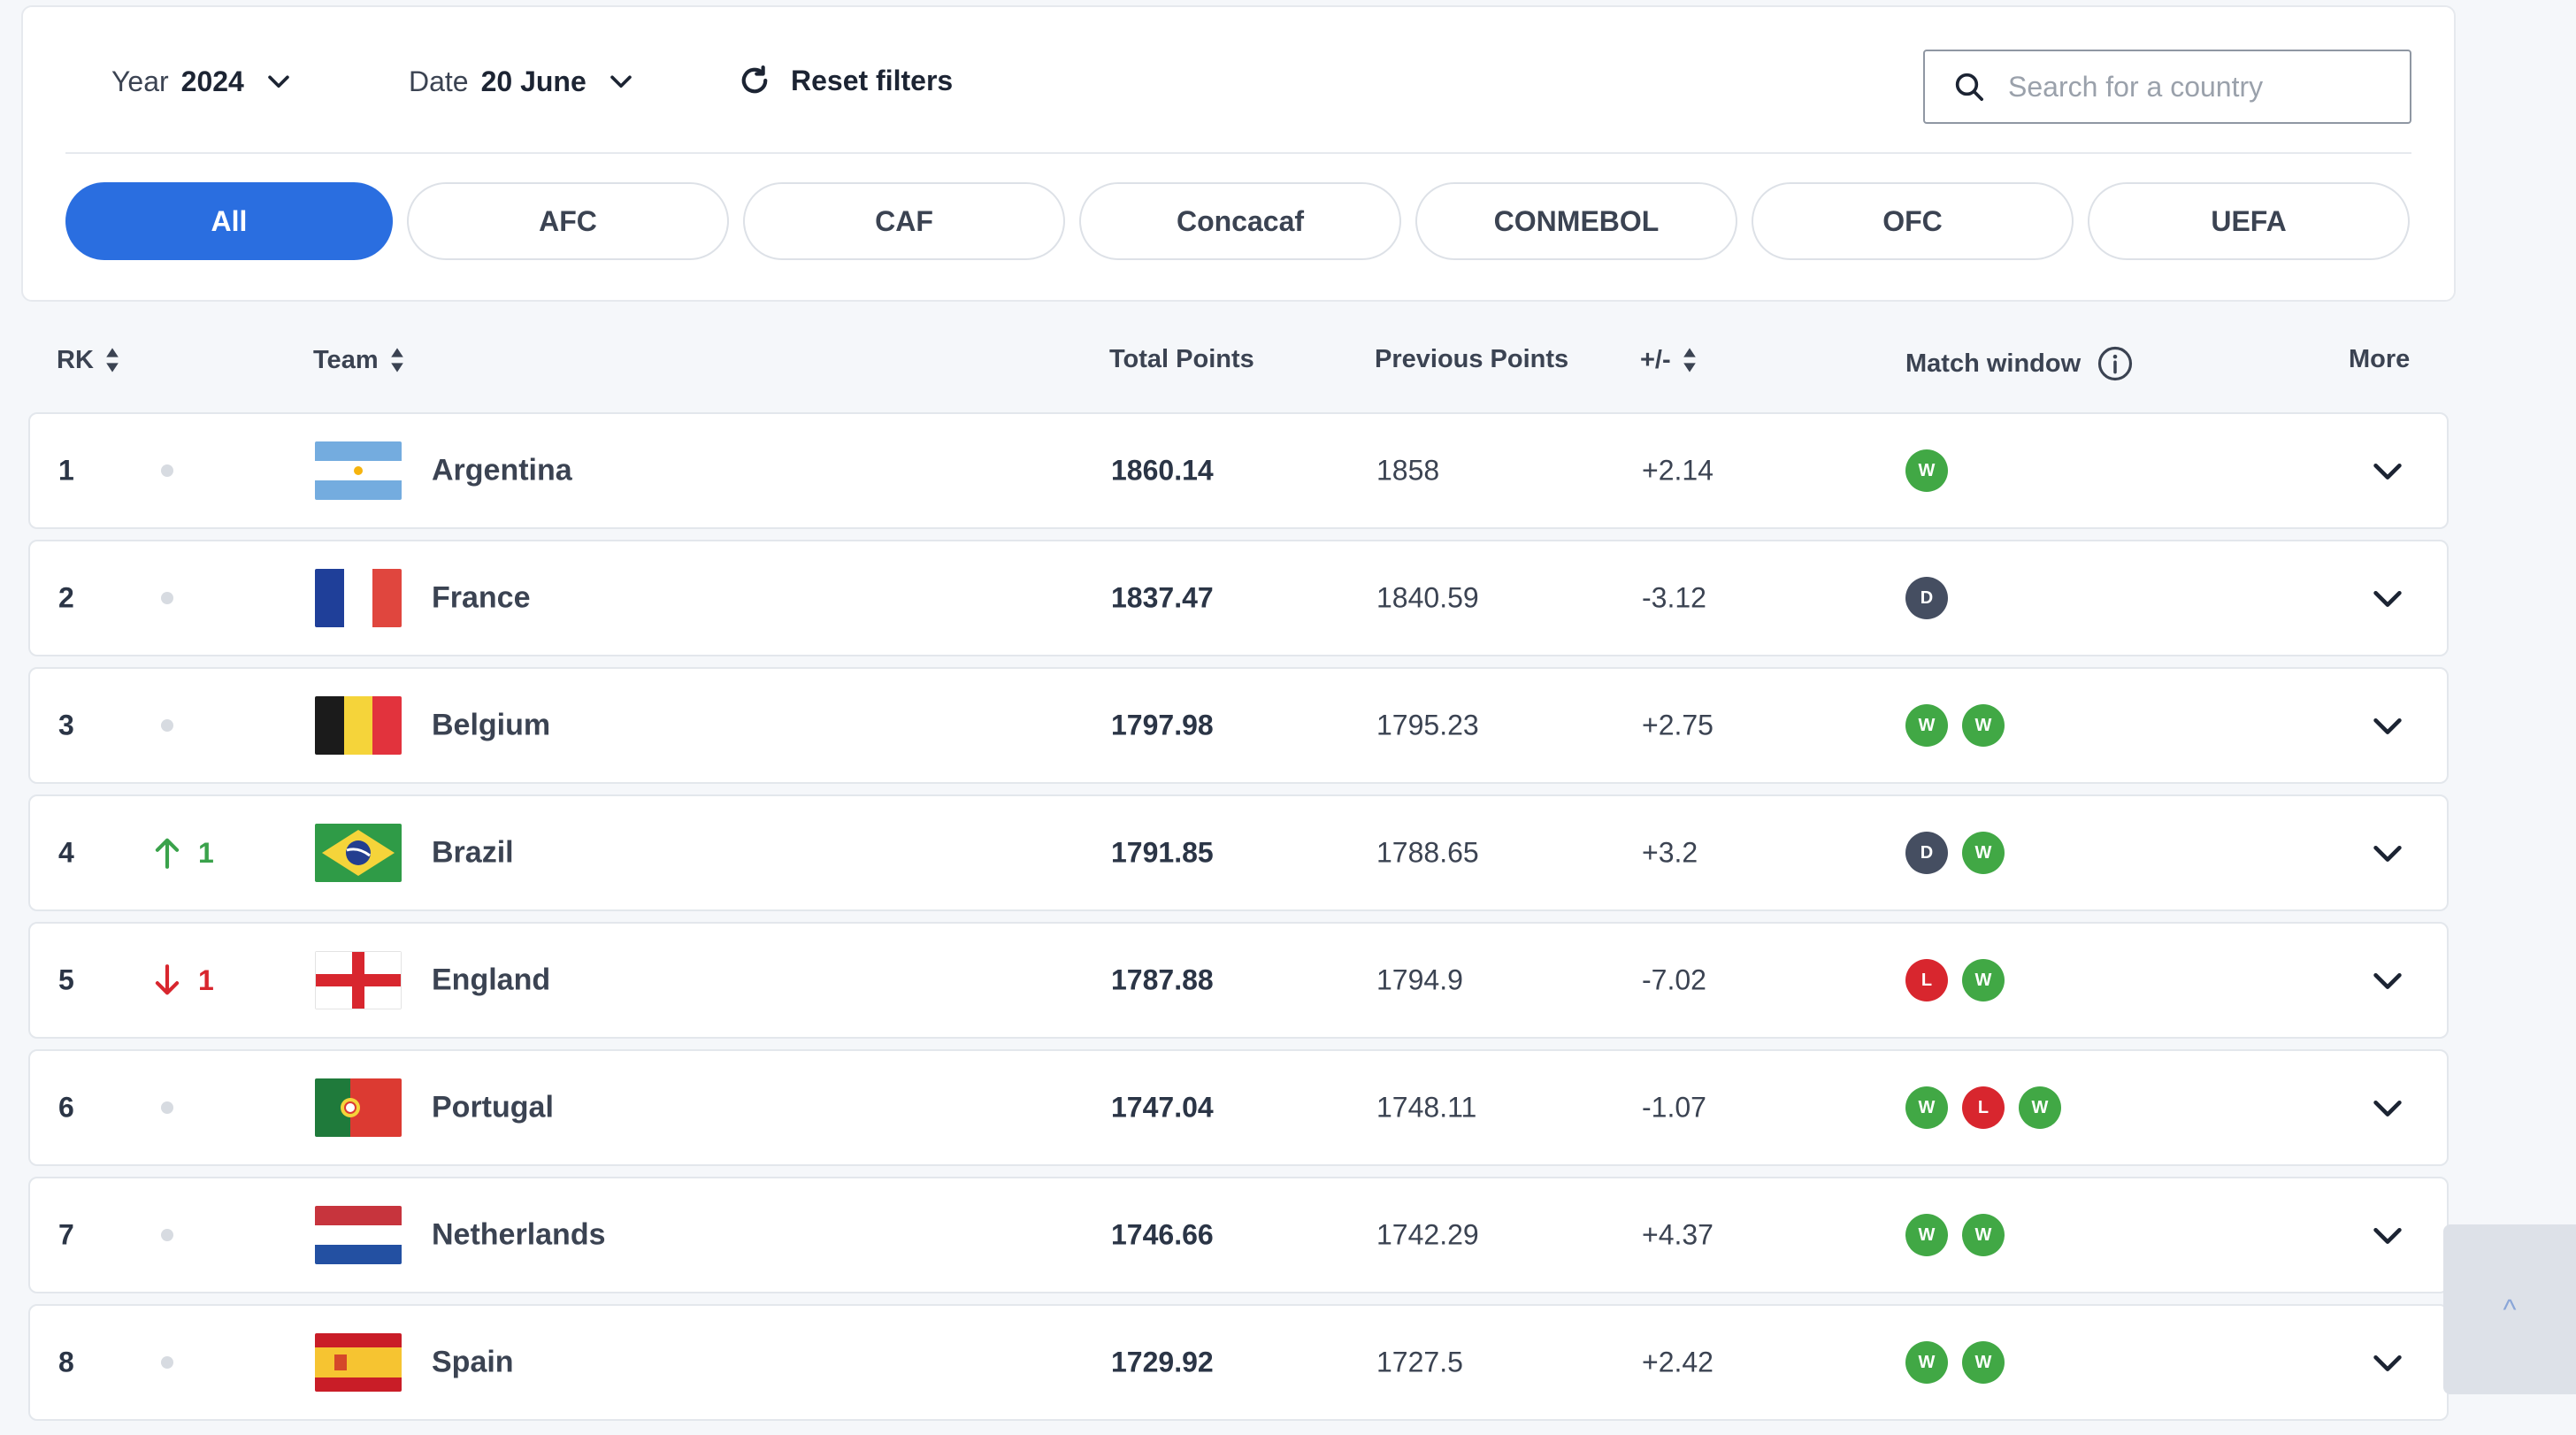 The height and width of the screenshot is (1435, 2576). Describe the element at coordinates (167, 854) in the screenshot. I see `arrow-up-icon` at that location.